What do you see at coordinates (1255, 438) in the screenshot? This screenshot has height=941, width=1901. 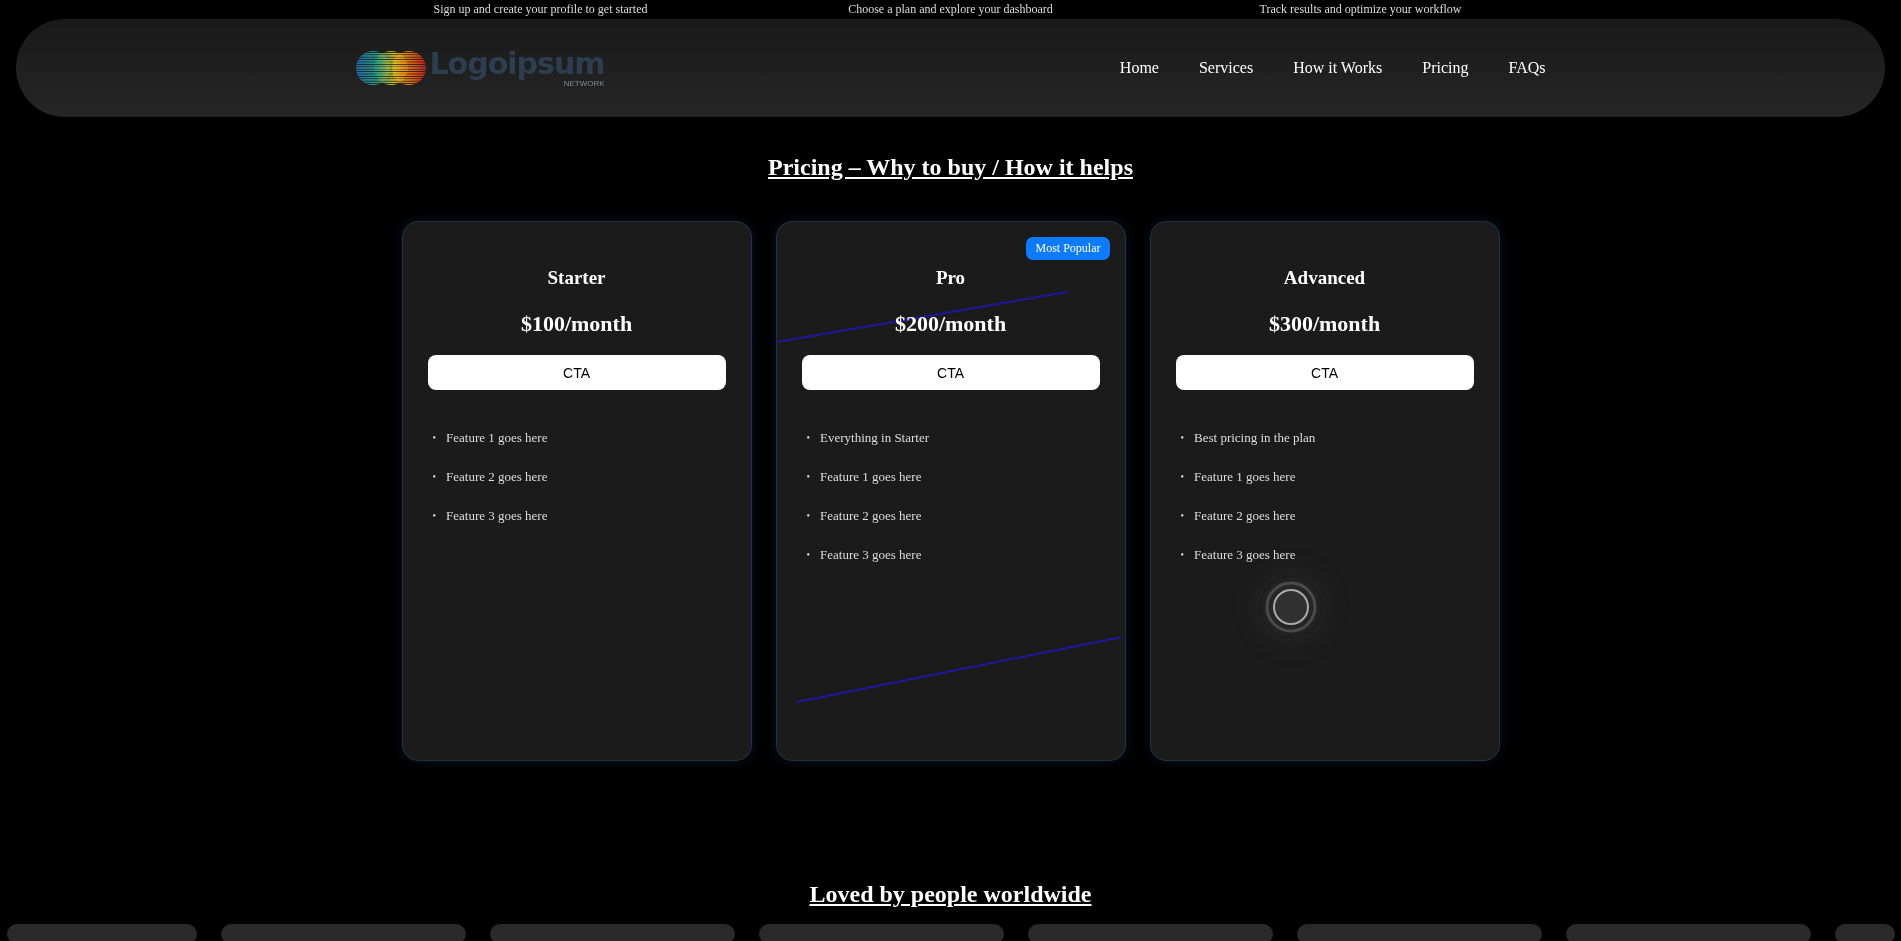 I see `feature-item: Best pricing in the plan` at bounding box center [1255, 438].